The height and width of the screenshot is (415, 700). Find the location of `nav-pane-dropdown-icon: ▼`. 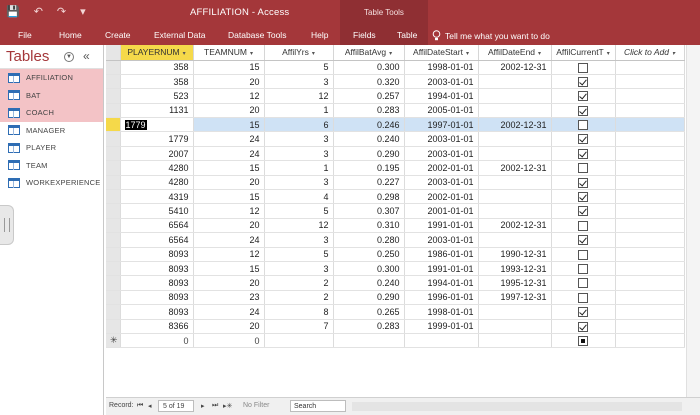

nav-pane-dropdown-icon: ▼ is located at coordinates (69, 57).